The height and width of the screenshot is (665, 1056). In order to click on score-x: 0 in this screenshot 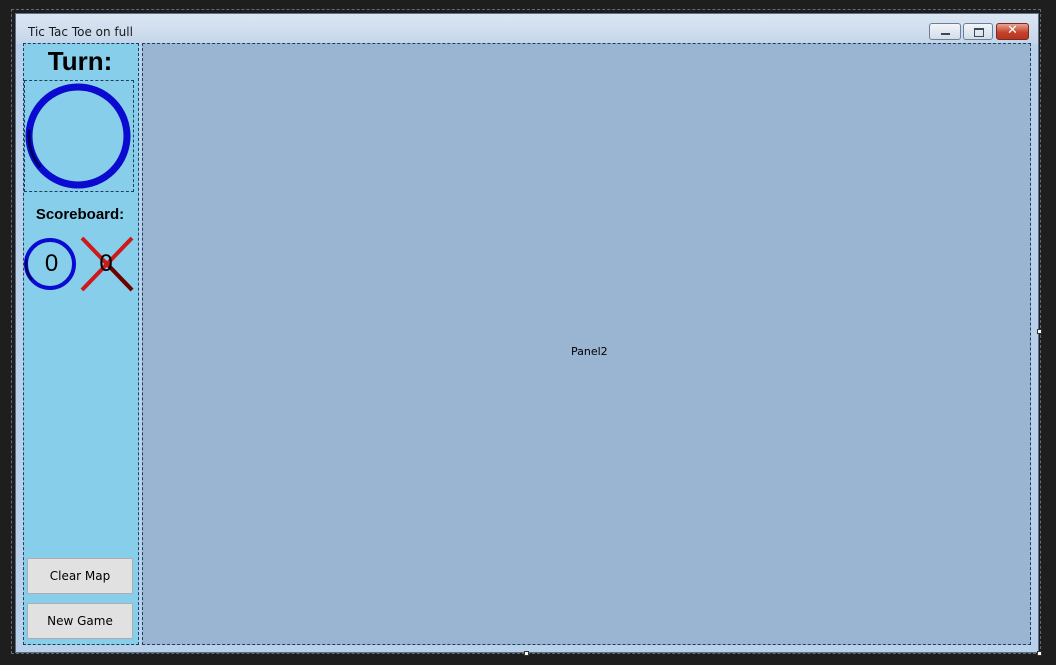, I will do `click(107, 264)`.